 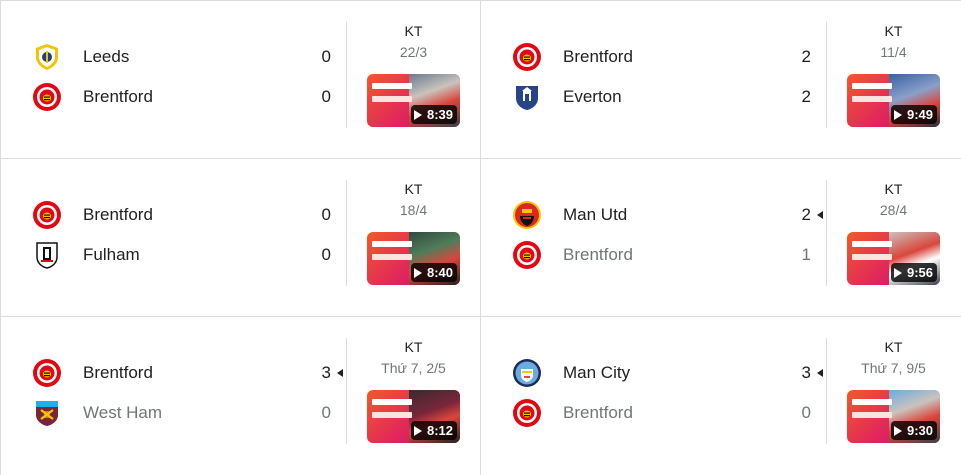 I want to click on home-team-row: Leeds 0, so click(x=181, y=57).